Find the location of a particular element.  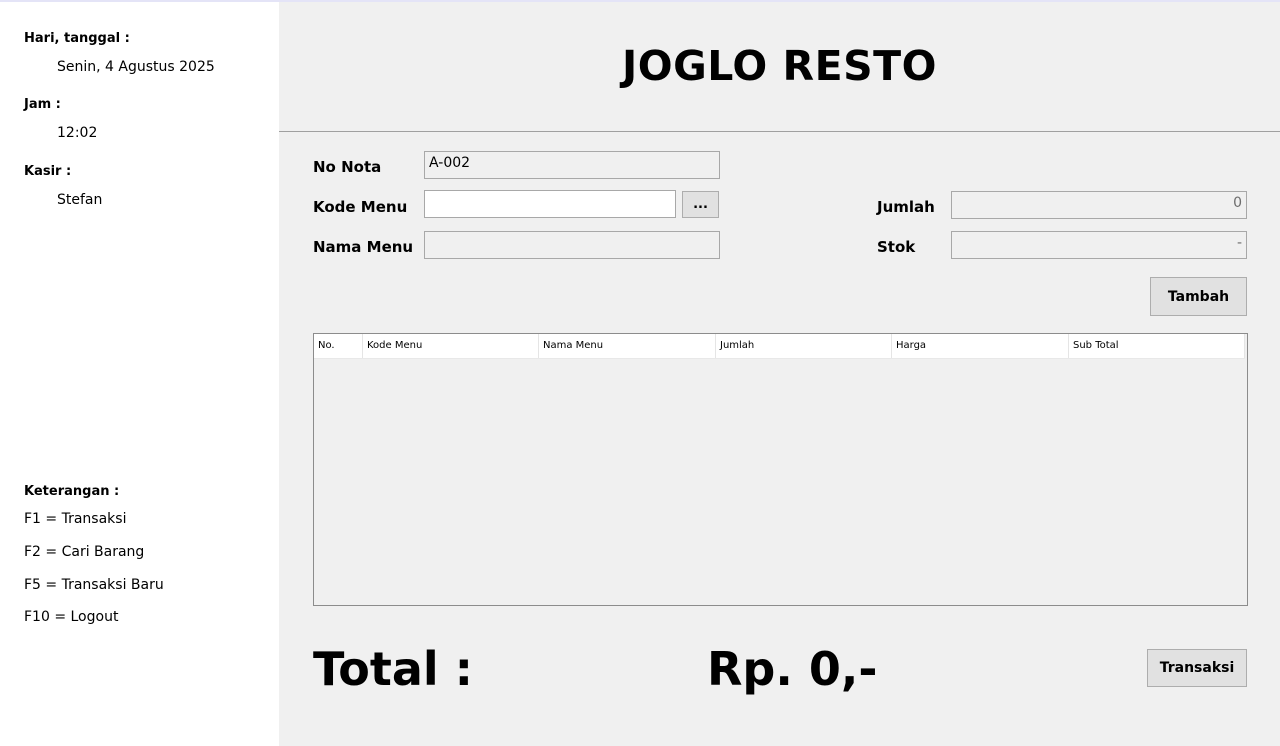

legend-item: F5 = Transaksi Baru is located at coordinates (94, 585).